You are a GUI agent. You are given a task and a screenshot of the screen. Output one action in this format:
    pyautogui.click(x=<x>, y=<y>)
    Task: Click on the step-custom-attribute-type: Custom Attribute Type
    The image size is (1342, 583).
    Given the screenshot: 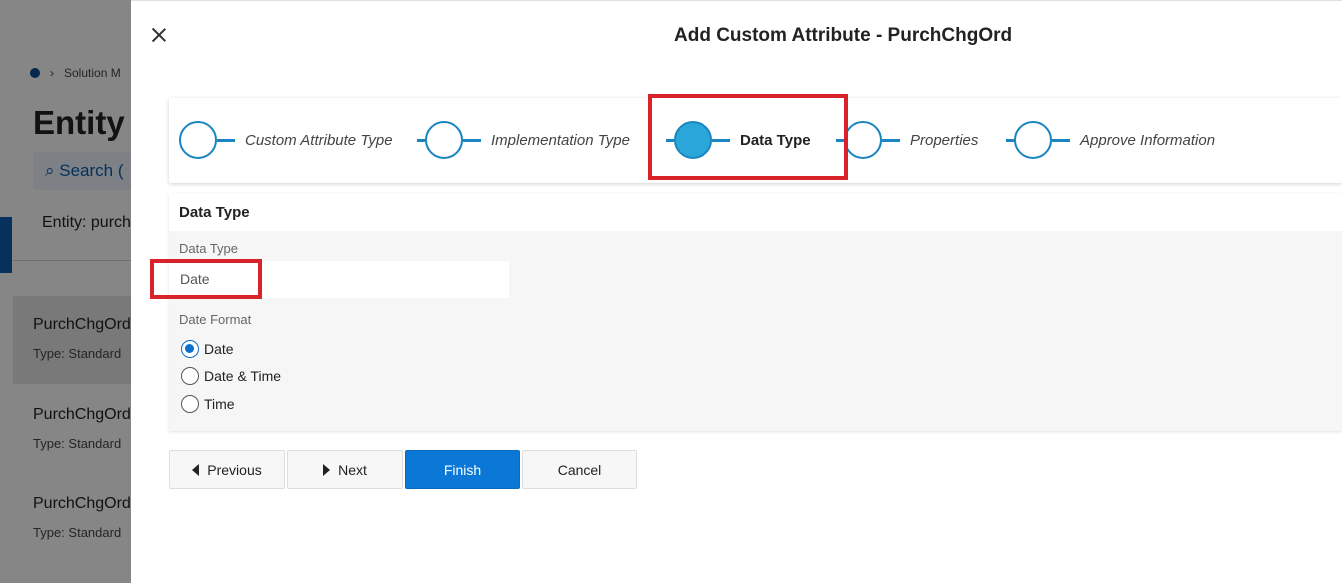 What is the action you would take?
    pyautogui.click(x=286, y=140)
    